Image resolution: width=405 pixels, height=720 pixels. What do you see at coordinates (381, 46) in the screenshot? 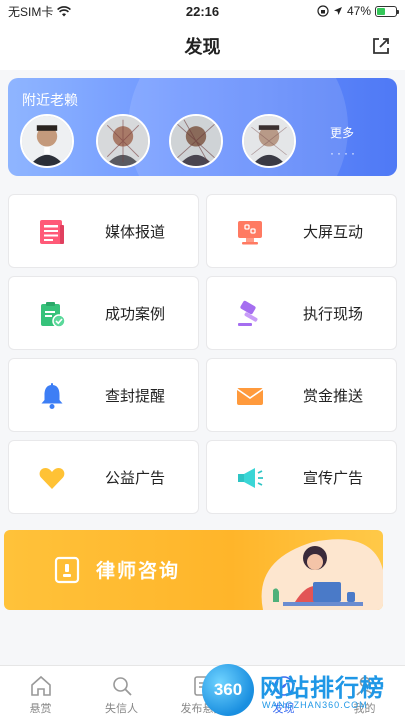
I see `share-icon` at bounding box center [381, 46].